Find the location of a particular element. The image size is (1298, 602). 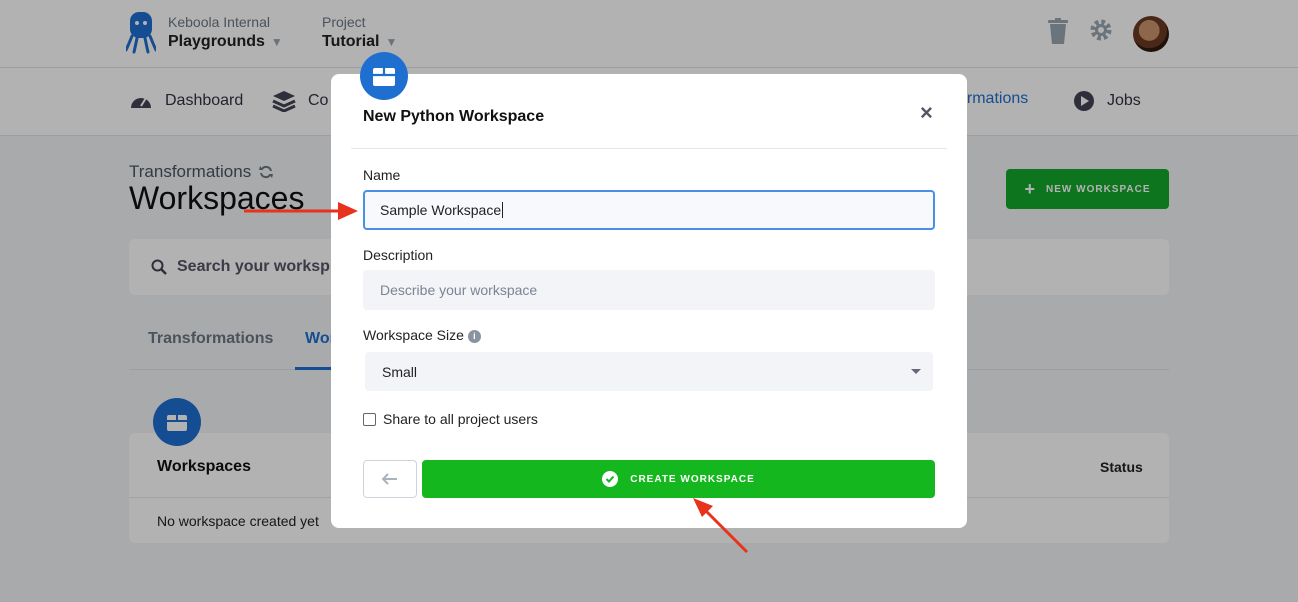

name-value: Sample Workspace is located at coordinates (441, 210).